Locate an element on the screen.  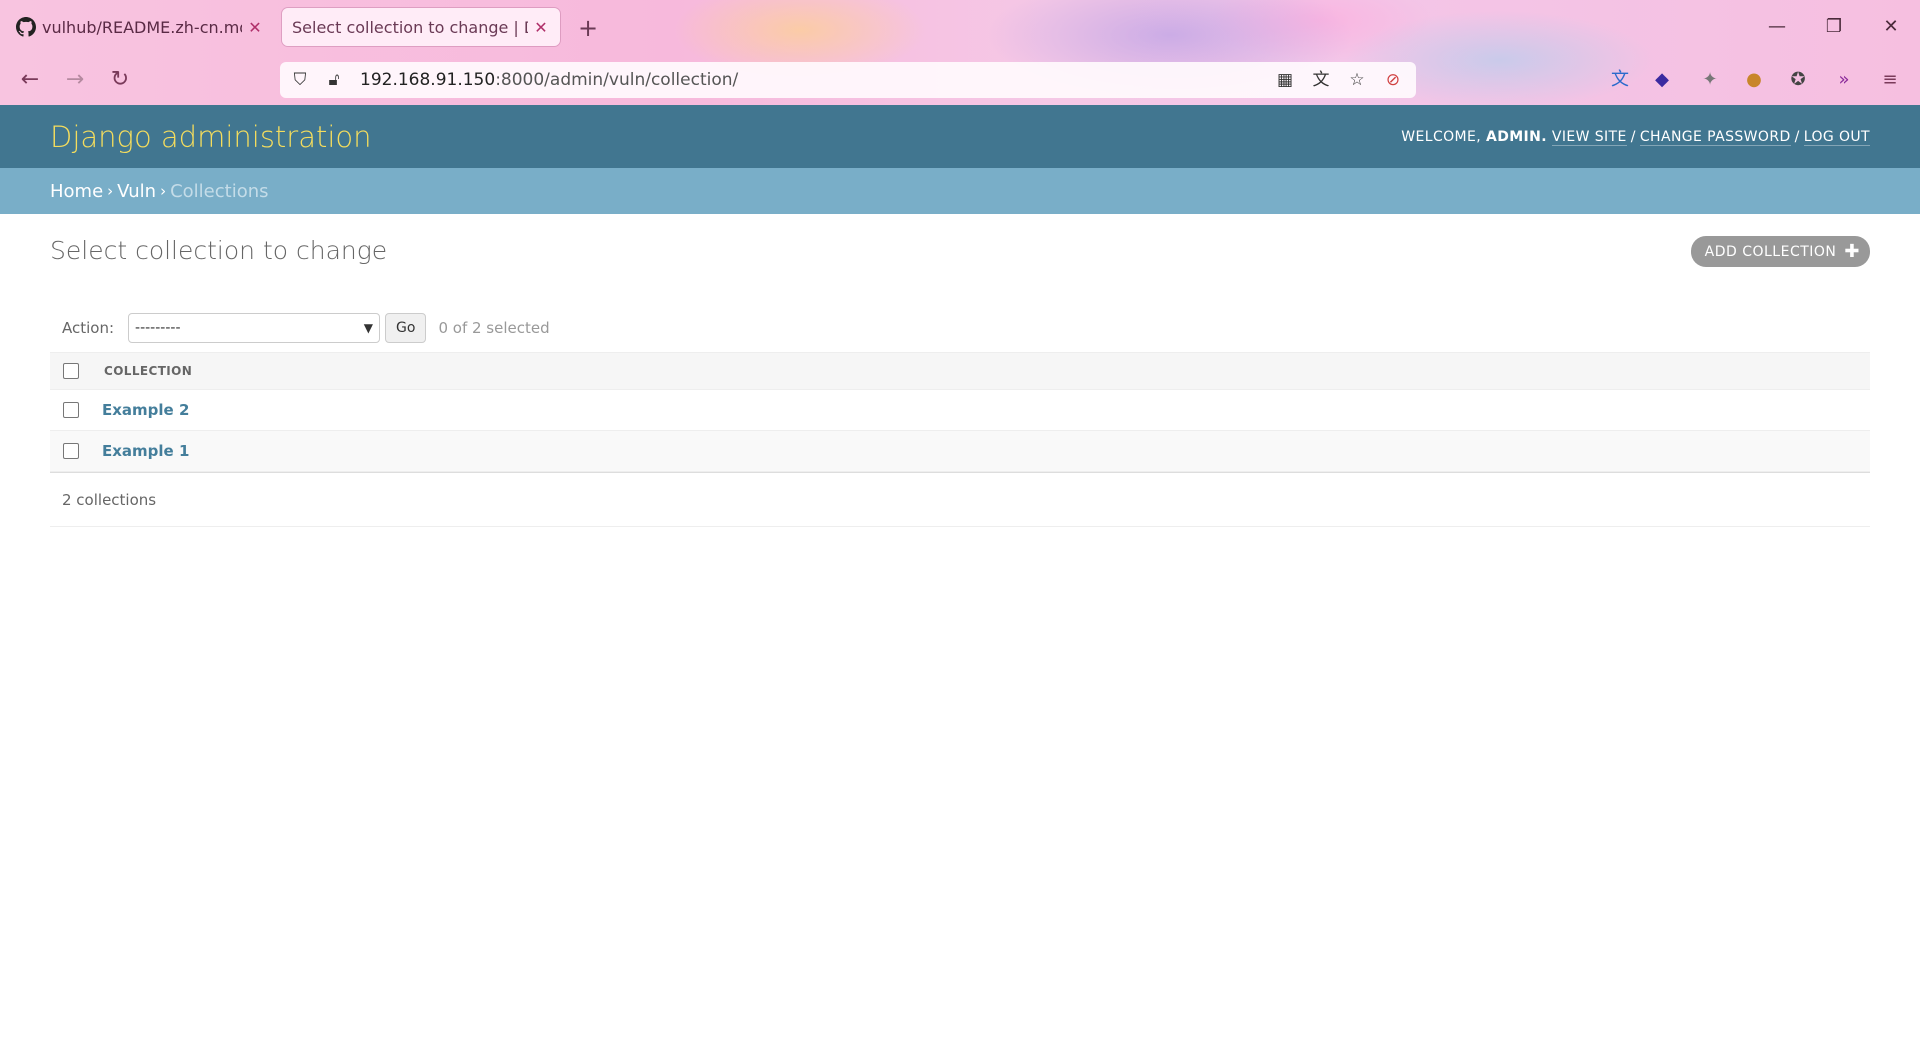
add-collection-label: ADD COLLECTION is located at coordinates (1770, 251).